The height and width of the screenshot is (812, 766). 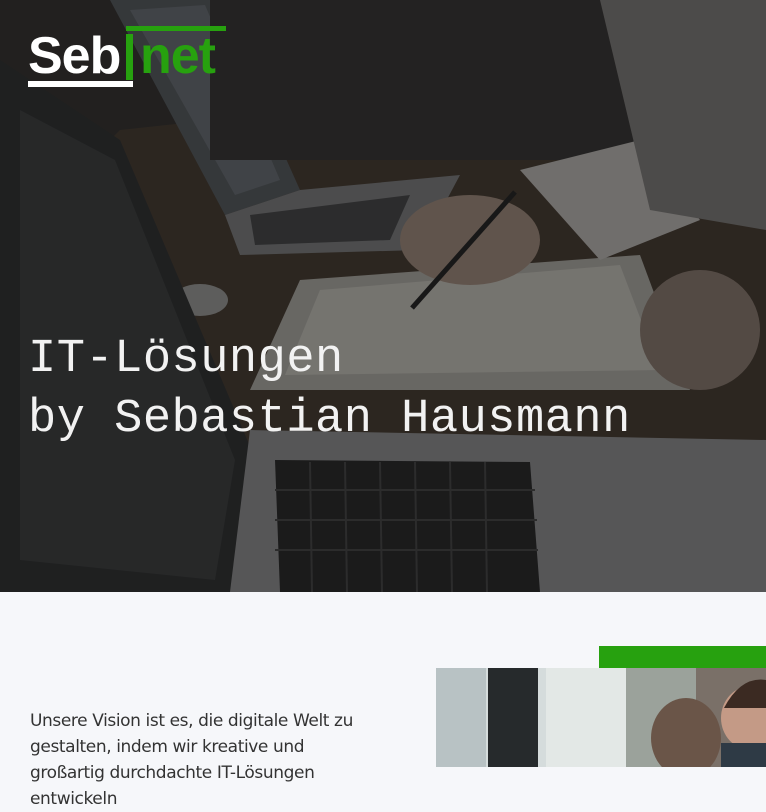 What do you see at coordinates (186, 359) in the screenshot?
I see `hero-headline-line-1: IT-Lösungen` at bounding box center [186, 359].